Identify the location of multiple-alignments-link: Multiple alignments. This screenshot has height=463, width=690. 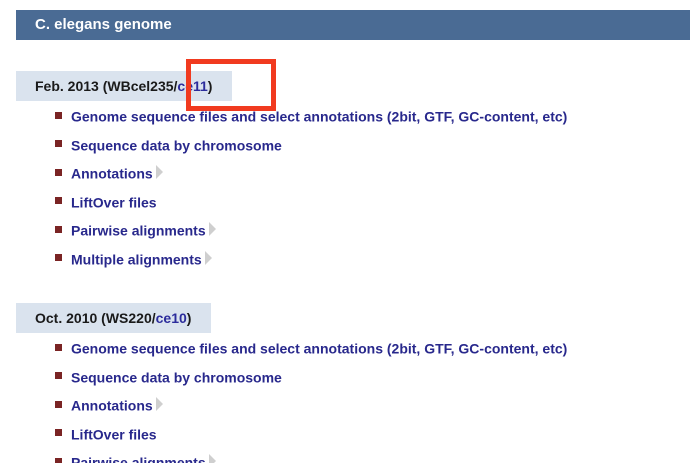
(136, 259).